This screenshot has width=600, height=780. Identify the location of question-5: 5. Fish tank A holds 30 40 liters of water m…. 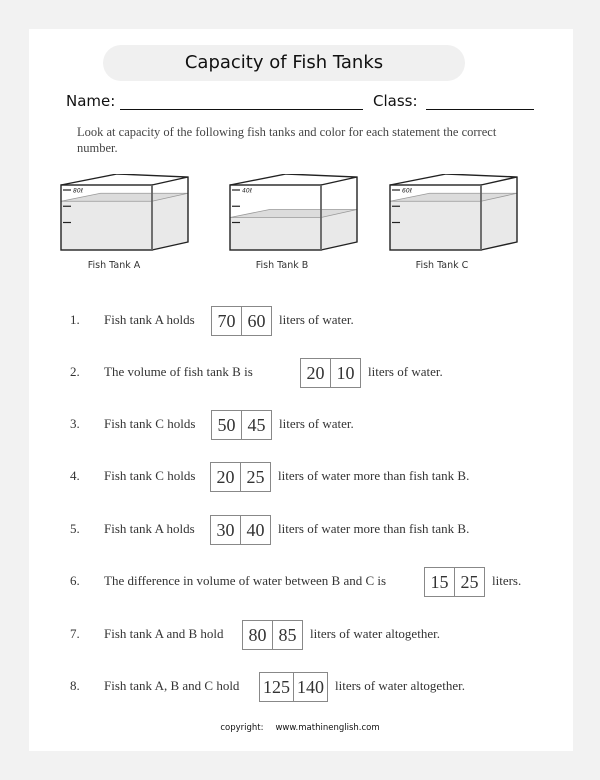
(320, 530).